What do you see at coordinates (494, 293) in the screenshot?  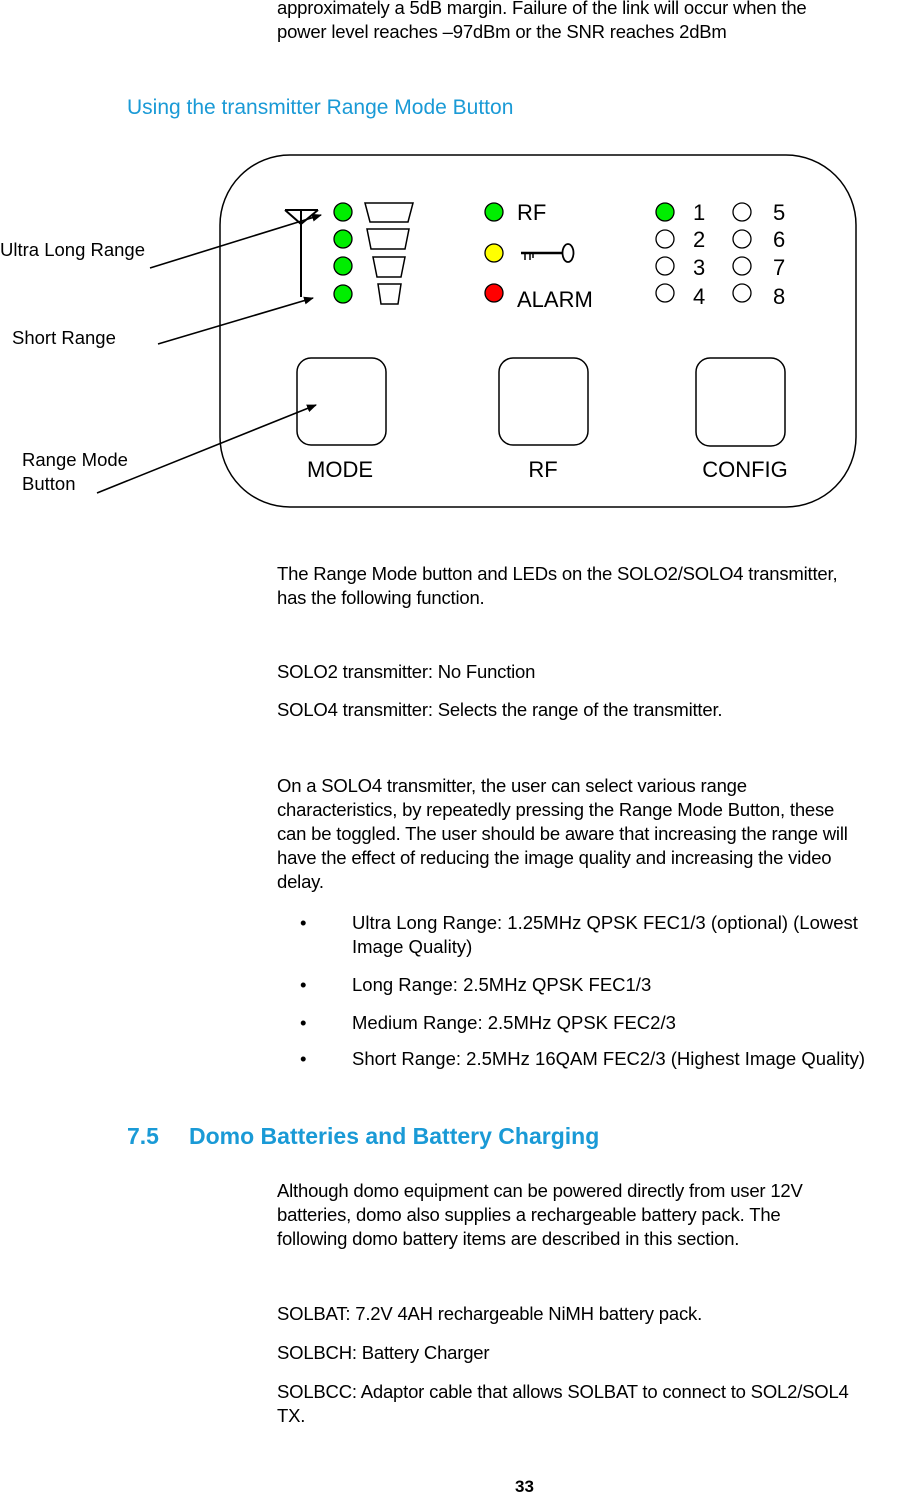 I see `alarm-status-led` at bounding box center [494, 293].